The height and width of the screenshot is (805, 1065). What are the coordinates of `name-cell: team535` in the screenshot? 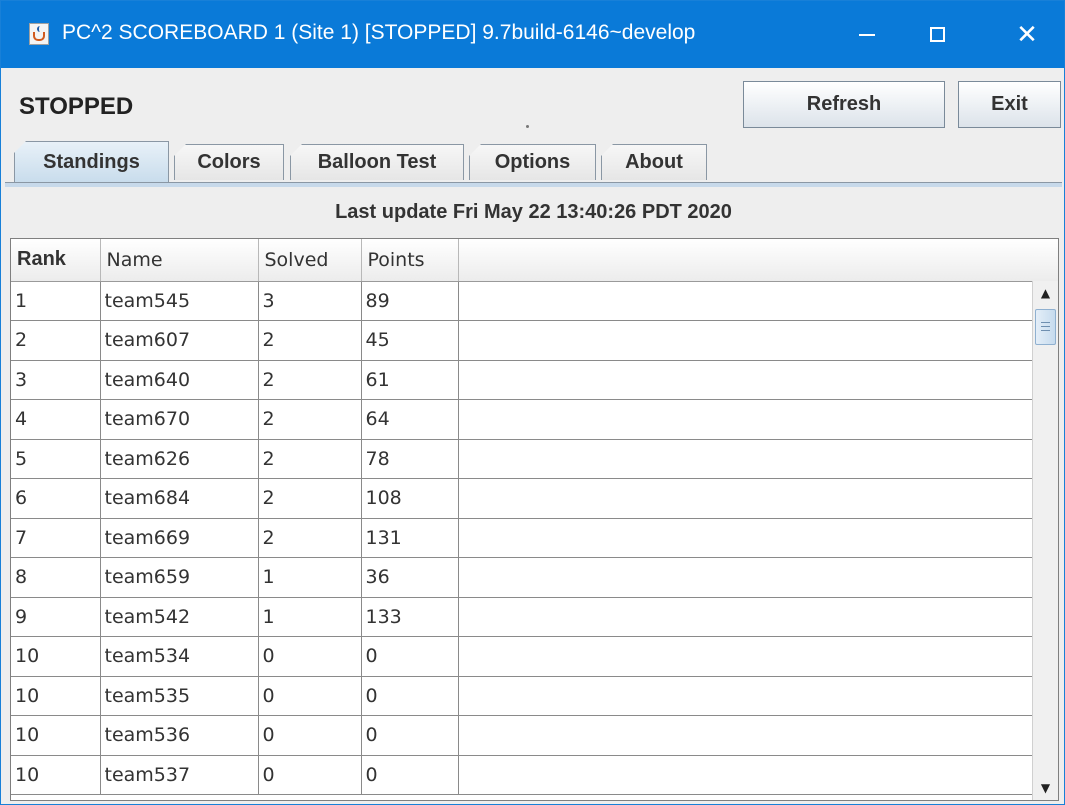 It's located at (179, 696).